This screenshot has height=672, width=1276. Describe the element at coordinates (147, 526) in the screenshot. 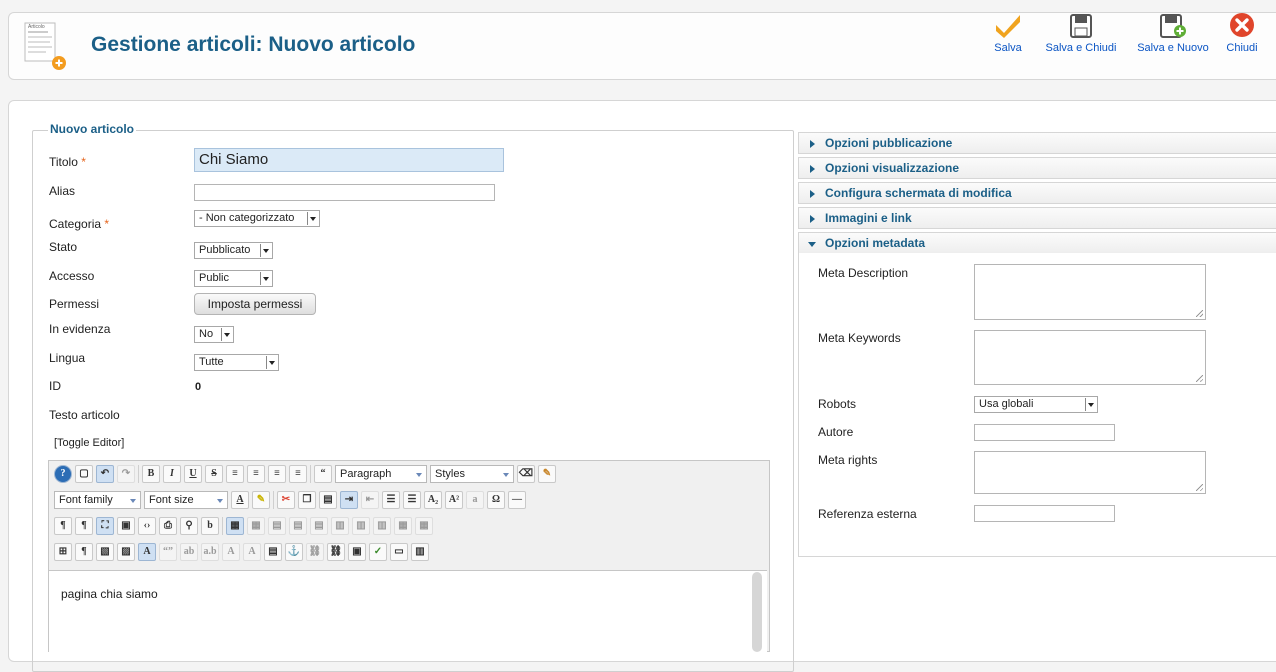

I see `html-source-icon: ‹›` at that location.